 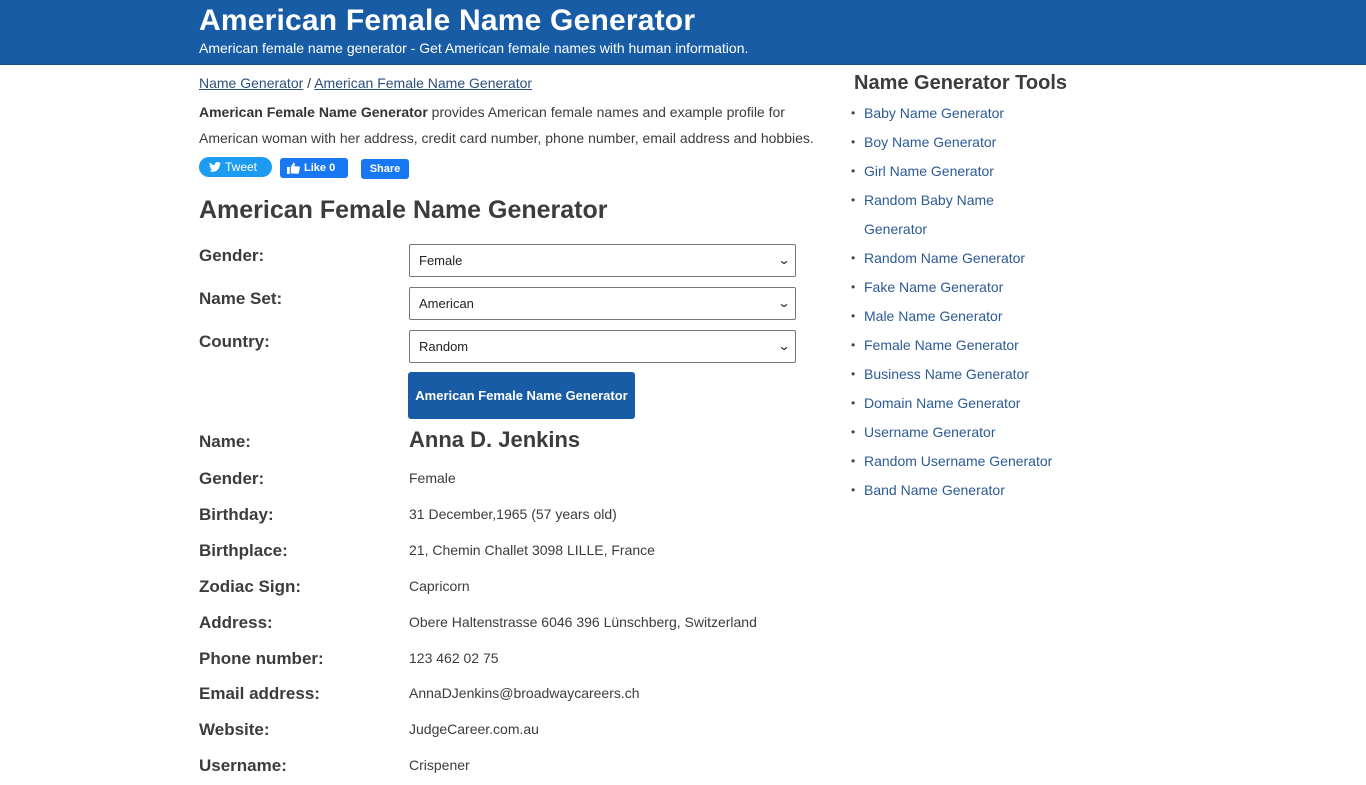 What do you see at coordinates (929, 171) in the screenshot?
I see `sidebar-link-girl-name: Girl Name Generator` at bounding box center [929, 171].